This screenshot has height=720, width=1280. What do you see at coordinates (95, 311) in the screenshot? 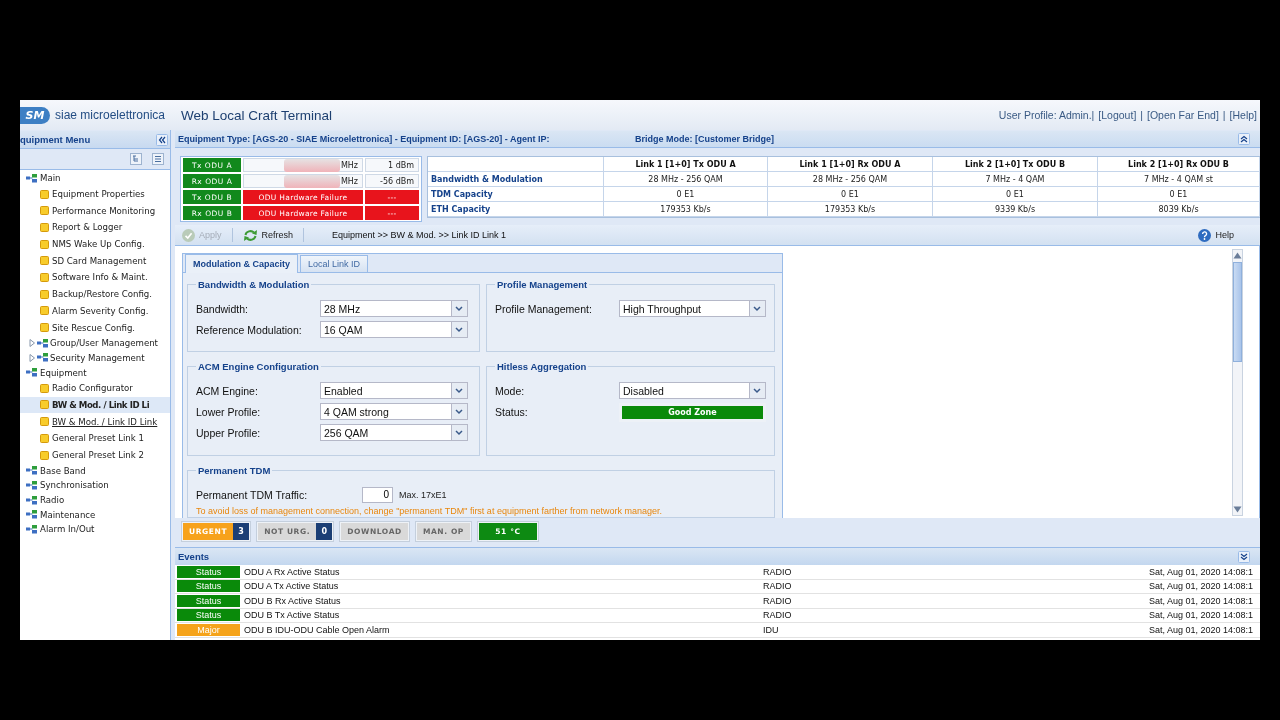
I see `tree-item: Alarm Severity Config.` at bounding box center [95, 311].